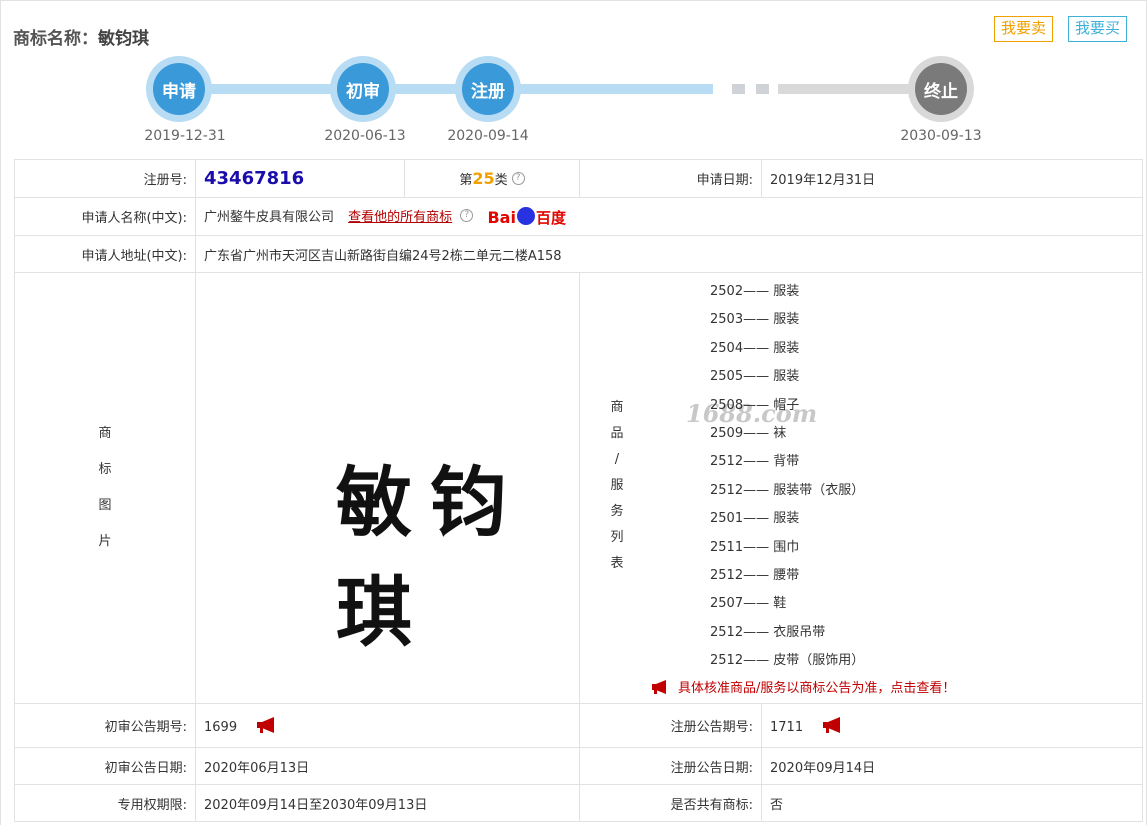 The width and height of the screenshot is (1147, 825). I want to click on reg-no-label: 注册号:, so click(105, 178).